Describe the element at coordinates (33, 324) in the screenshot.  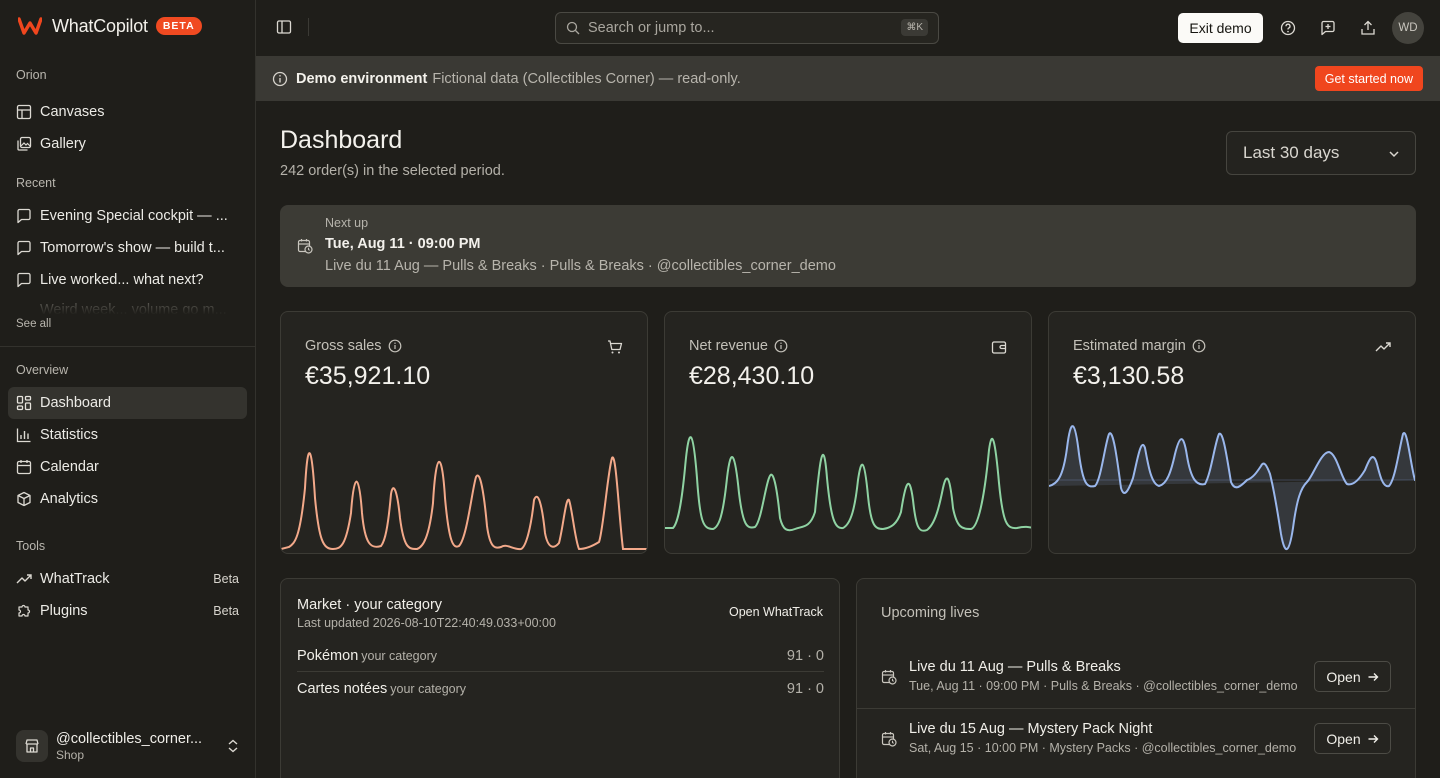
I see `see-all-link: See all` at that location.